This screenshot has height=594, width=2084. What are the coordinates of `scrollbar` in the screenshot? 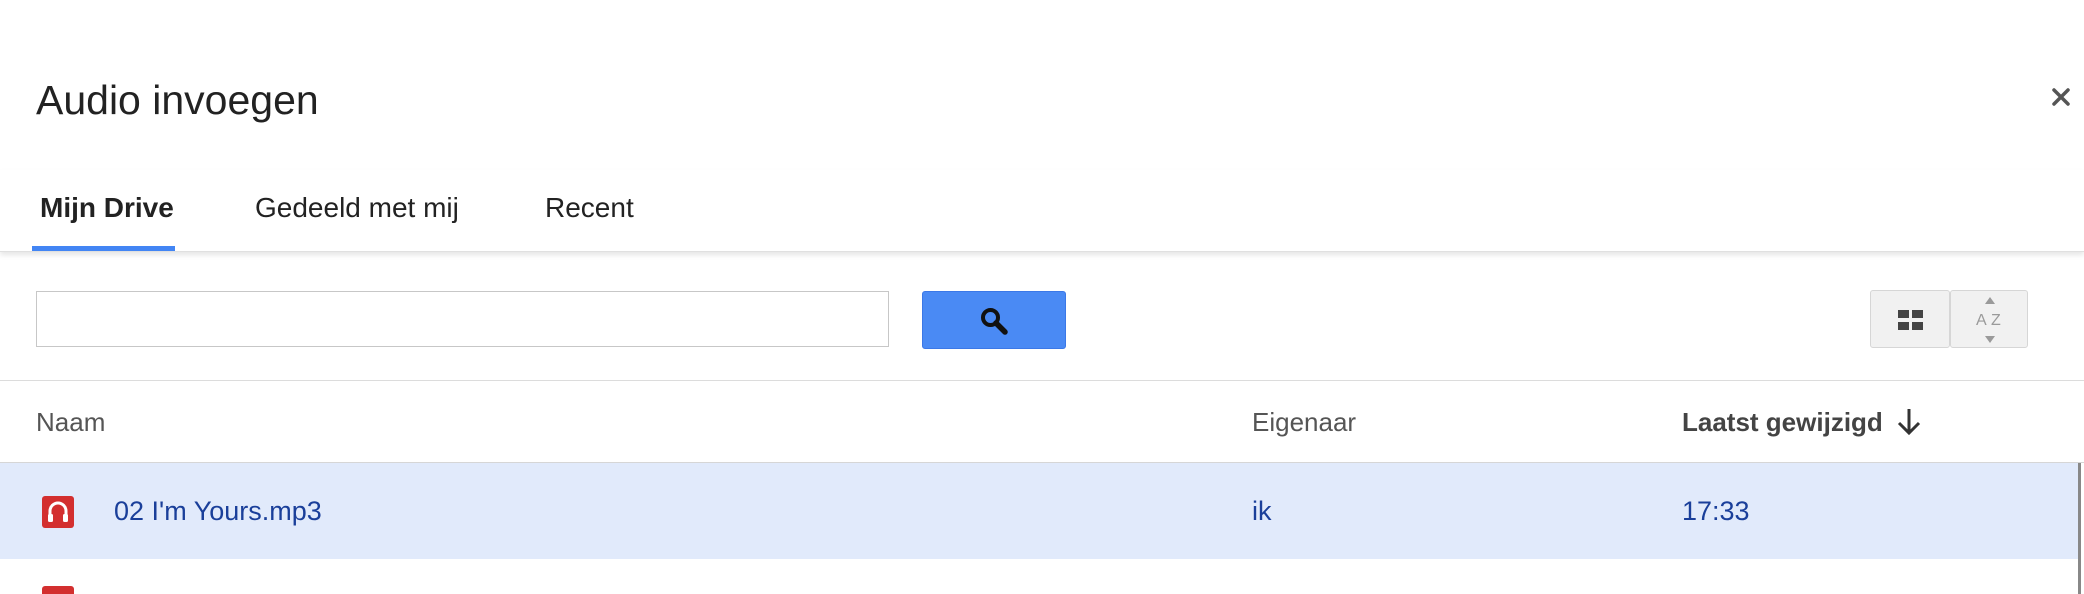 It's located at (2079, 528).